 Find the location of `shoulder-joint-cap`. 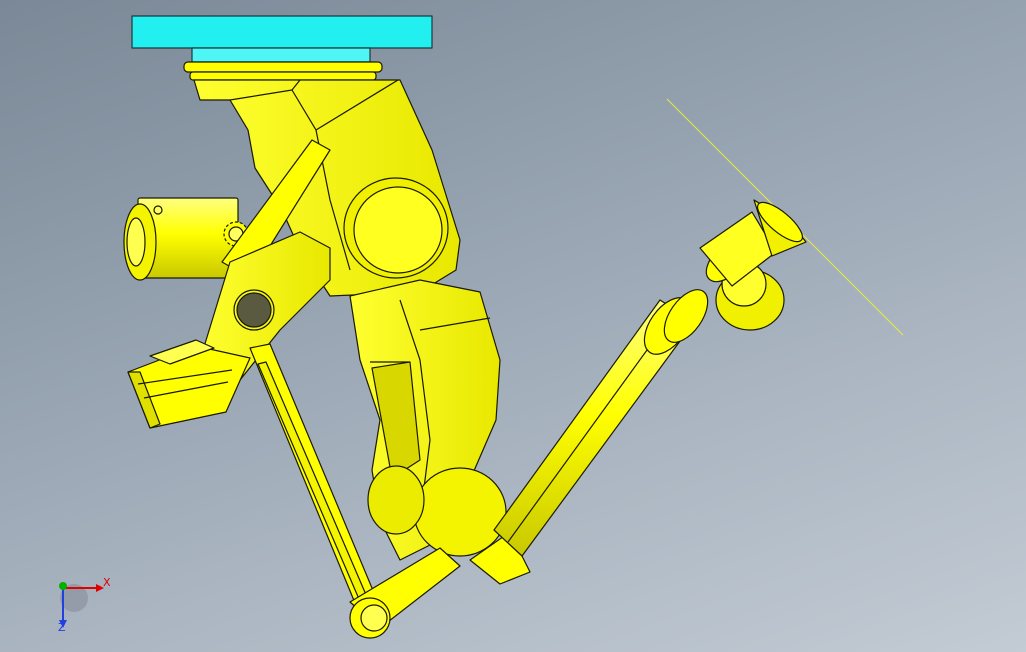

shoulder-joint-cap is located at coordinates (398, 230).